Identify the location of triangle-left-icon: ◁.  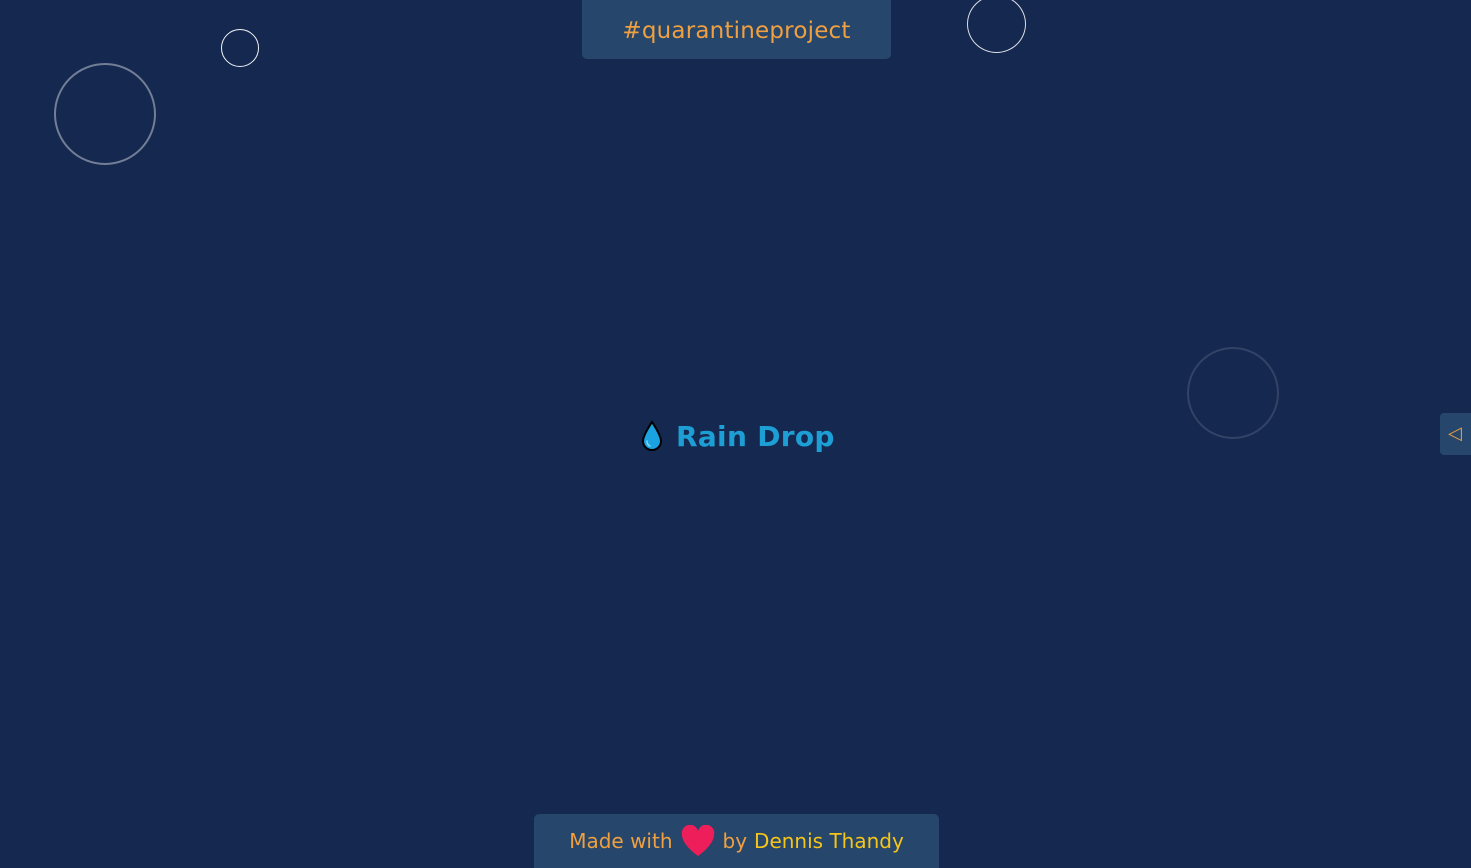
(1455, 433).